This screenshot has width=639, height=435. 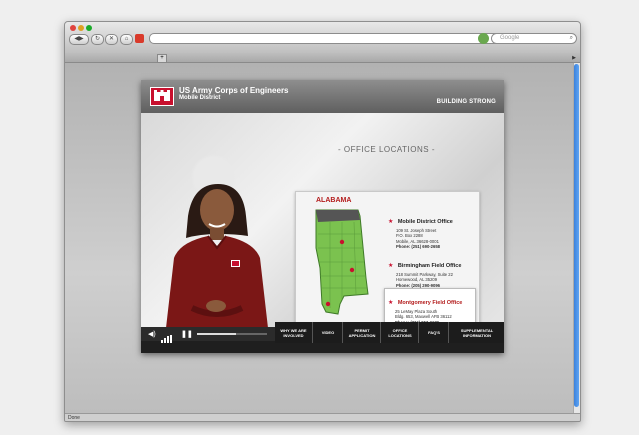 What do you see at coordinates (200, 98) in the screenshot?
I see `district-name: Mobile District` at bounding box center [200, 98].